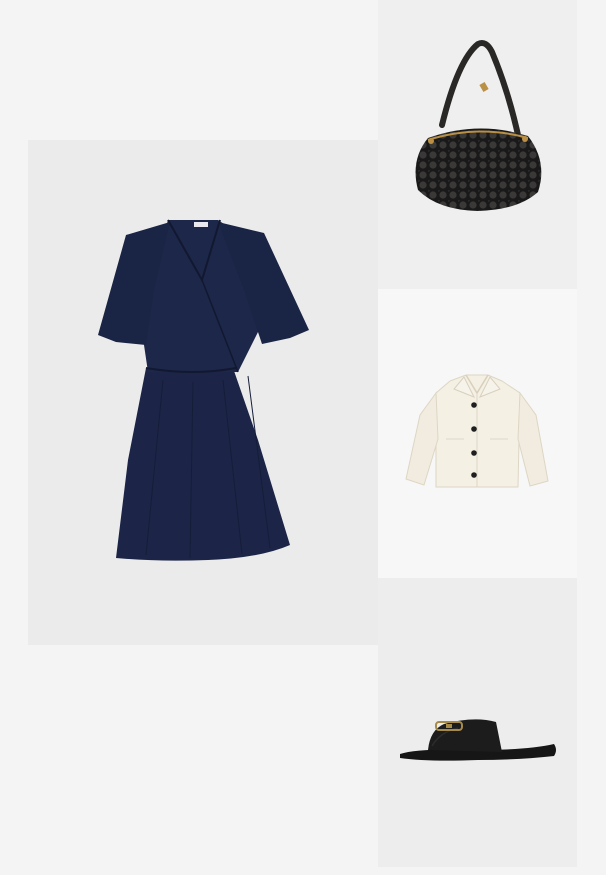 The height and width of the screenshot is (875, 606). Describe the element at coordinates (478, 740) in the screenshot. I see `slide-sandal-image` at that location.